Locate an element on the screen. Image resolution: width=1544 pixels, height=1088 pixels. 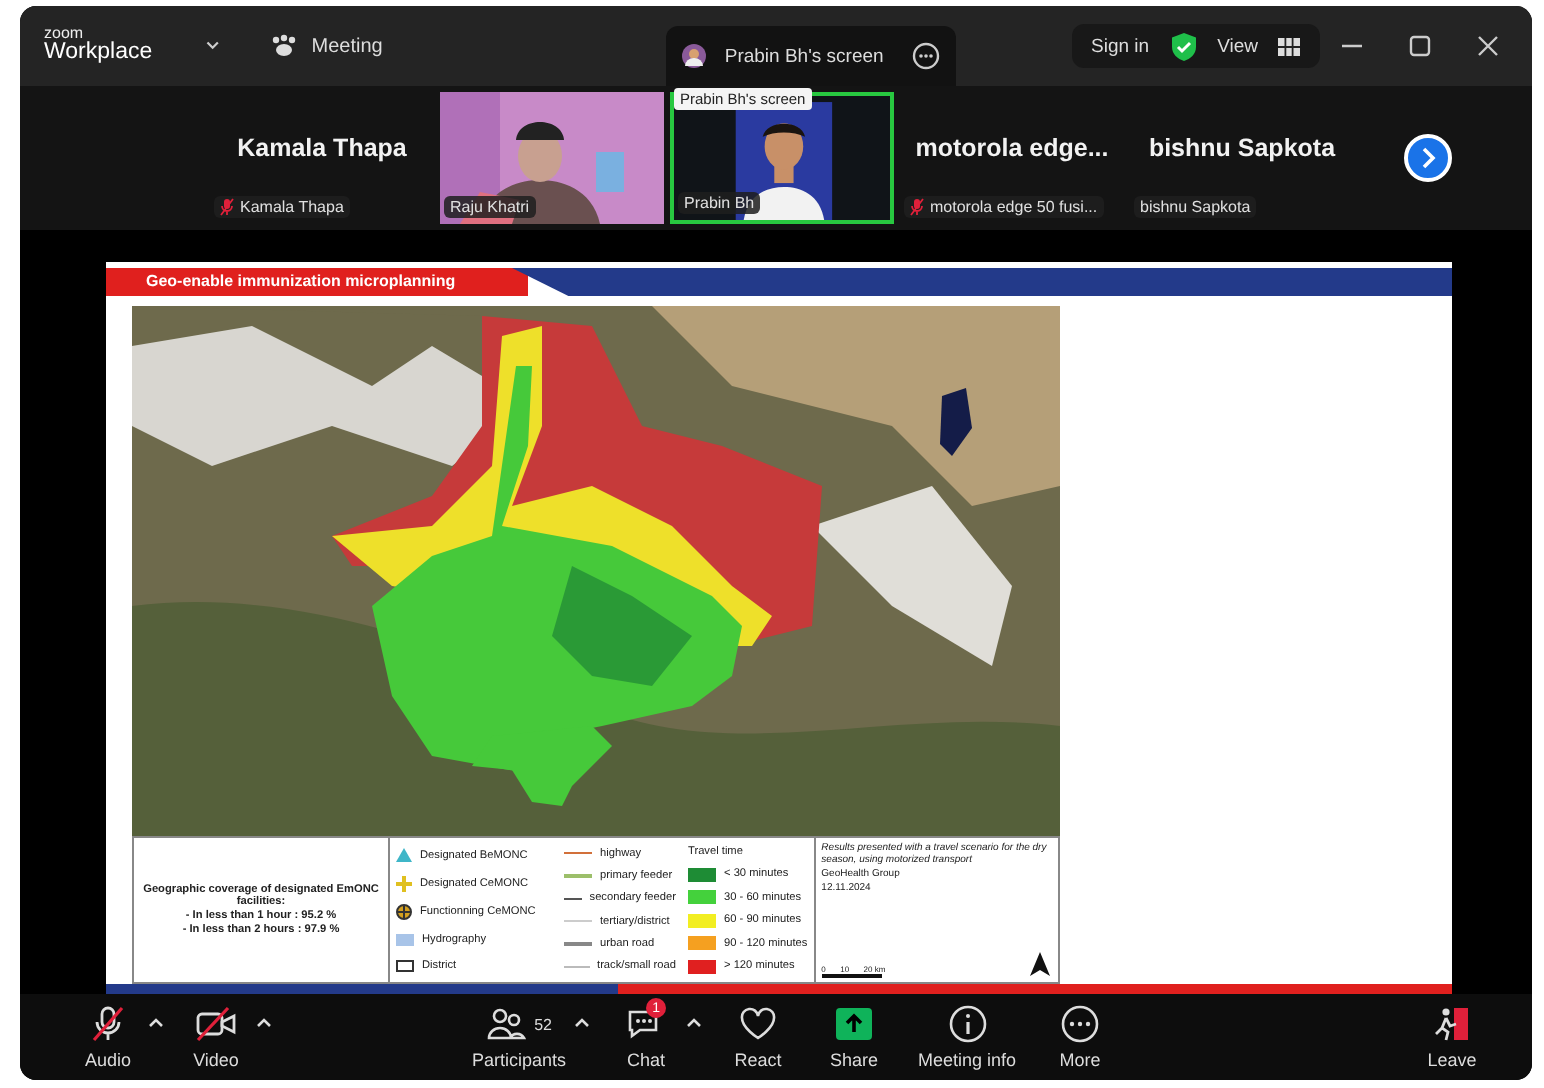
video-button: Video is located at coordinates (216, 1037).